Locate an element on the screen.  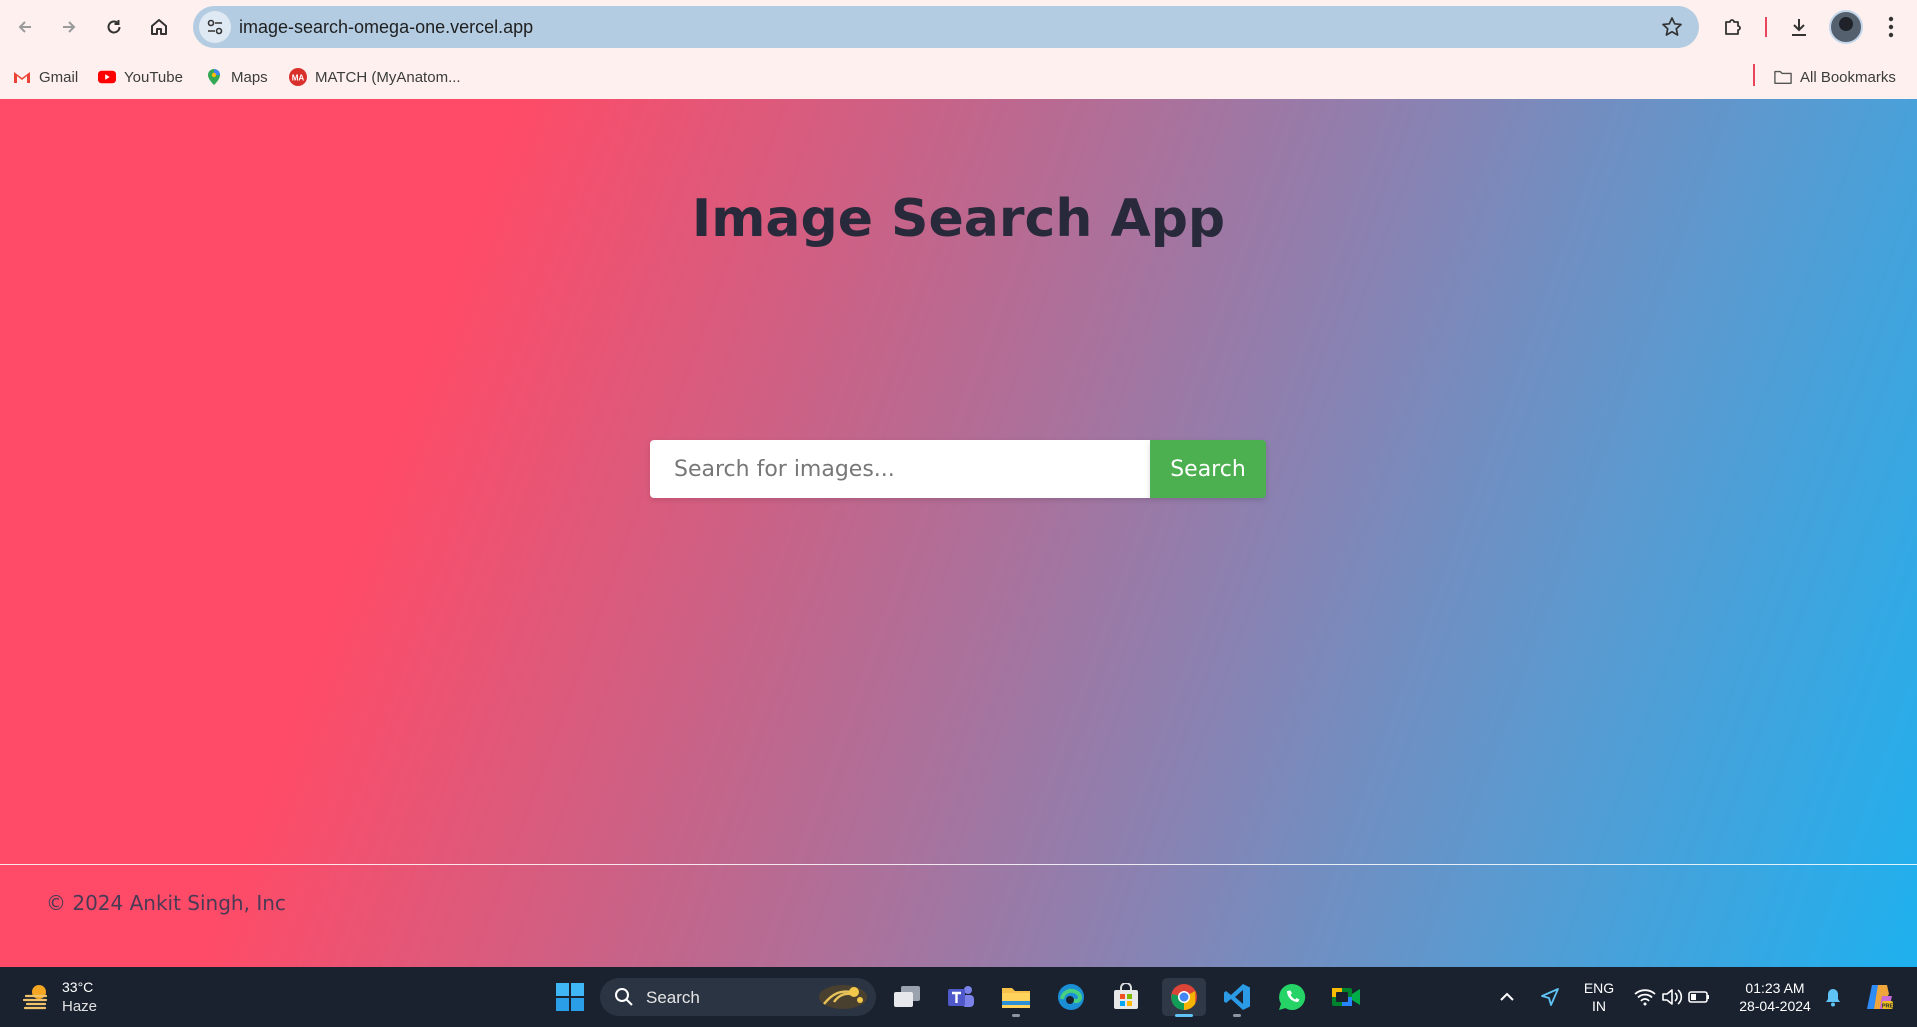
bookmark-label: Maps is located at coordinates (249, 77).